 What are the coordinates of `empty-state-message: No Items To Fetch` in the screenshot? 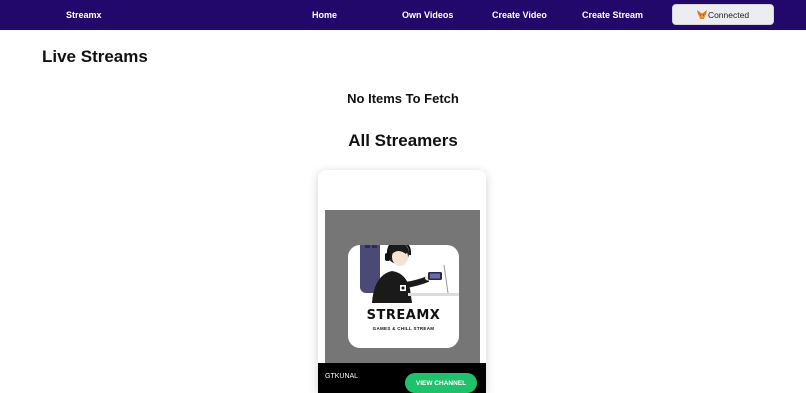 It's located at (403, 98).